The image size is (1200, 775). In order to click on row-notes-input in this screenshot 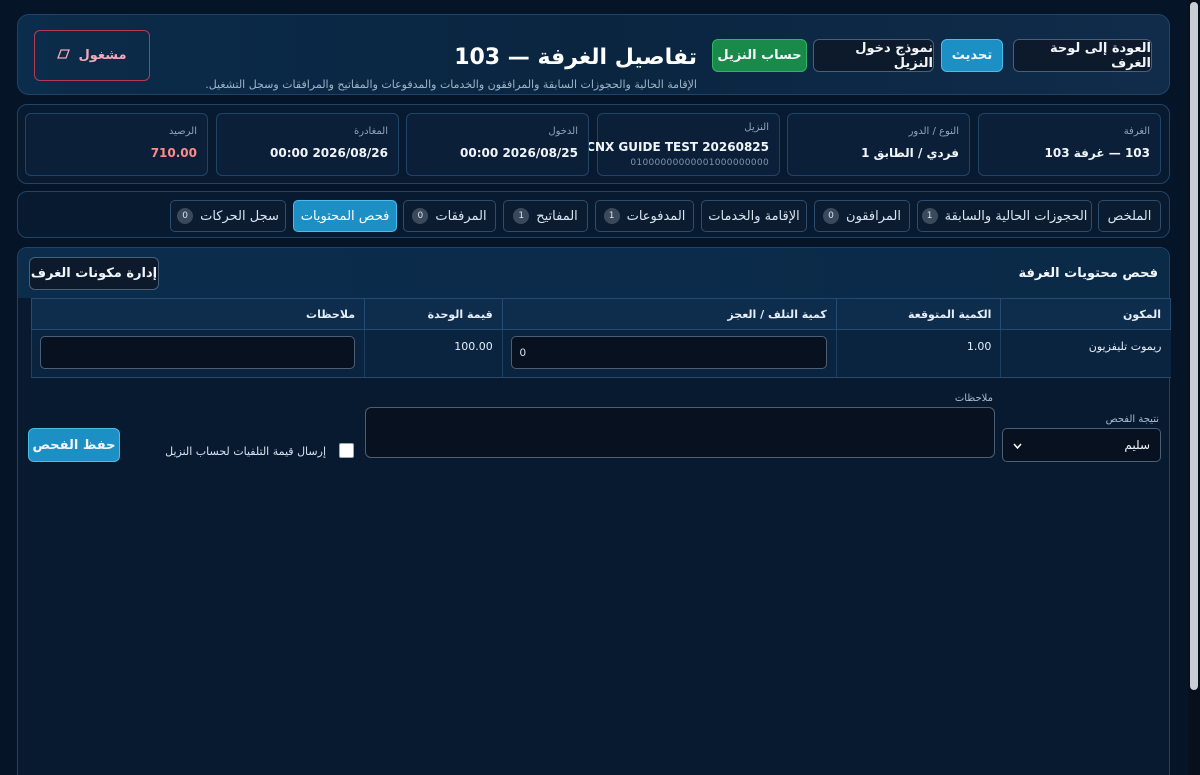, I will do `click(198, 352)`.